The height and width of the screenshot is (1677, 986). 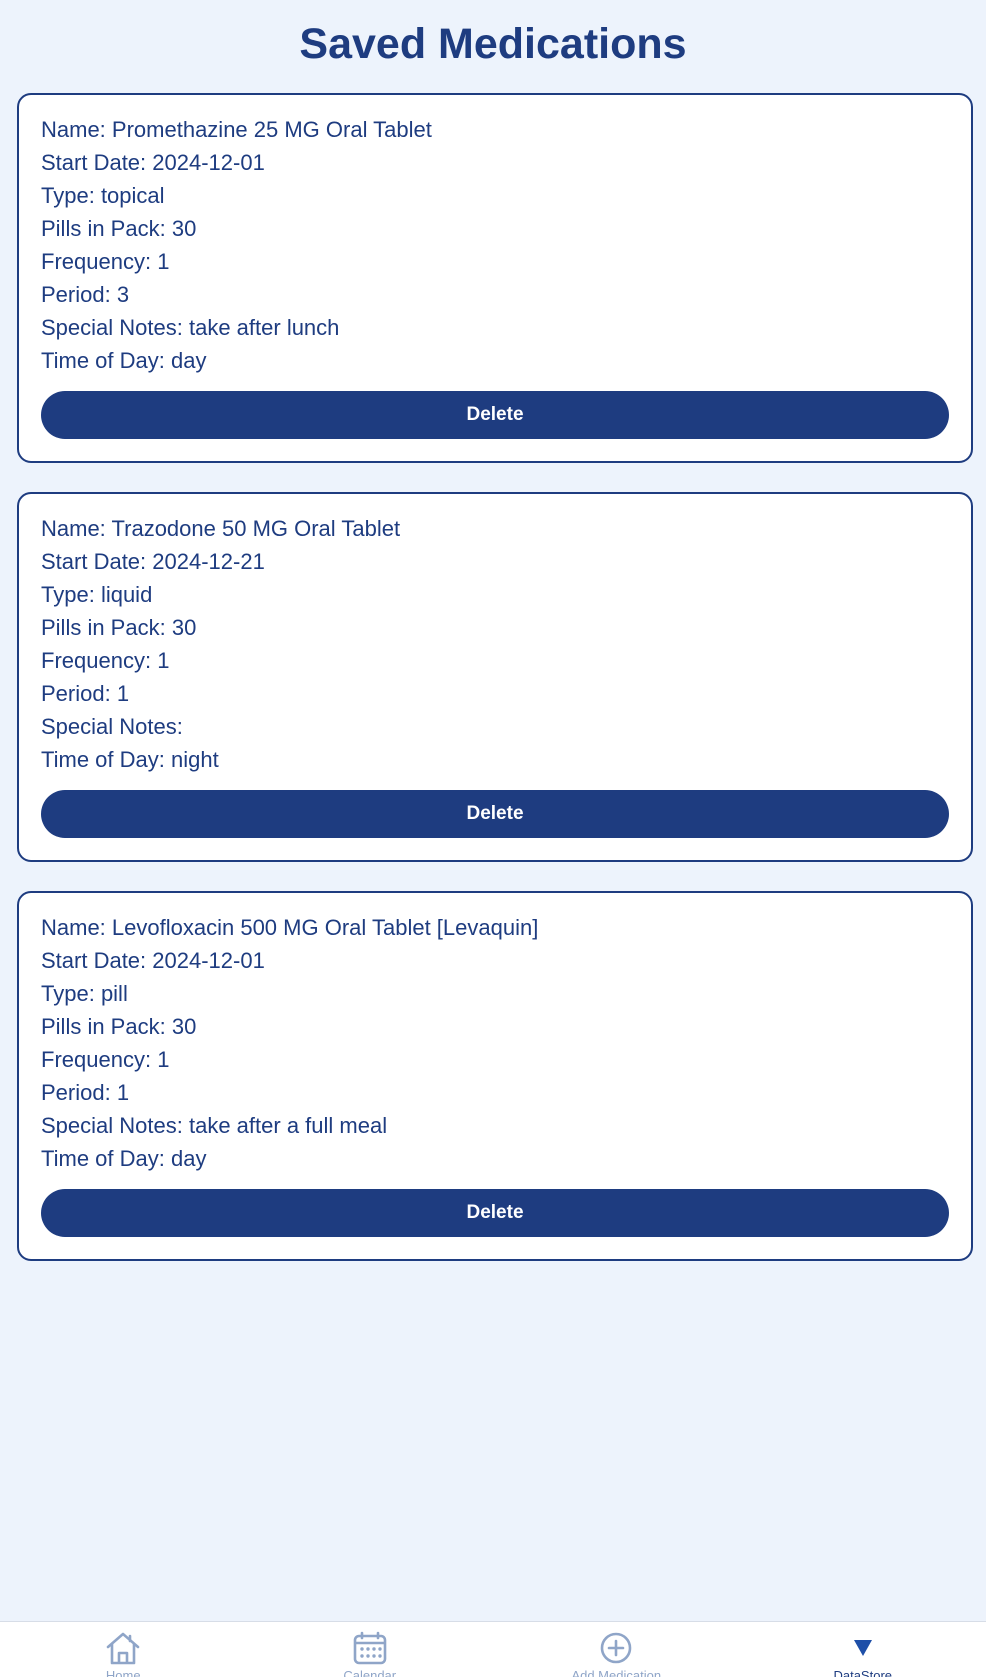 I want to click on triangle-down-icon, so click(x=863, y=1648).